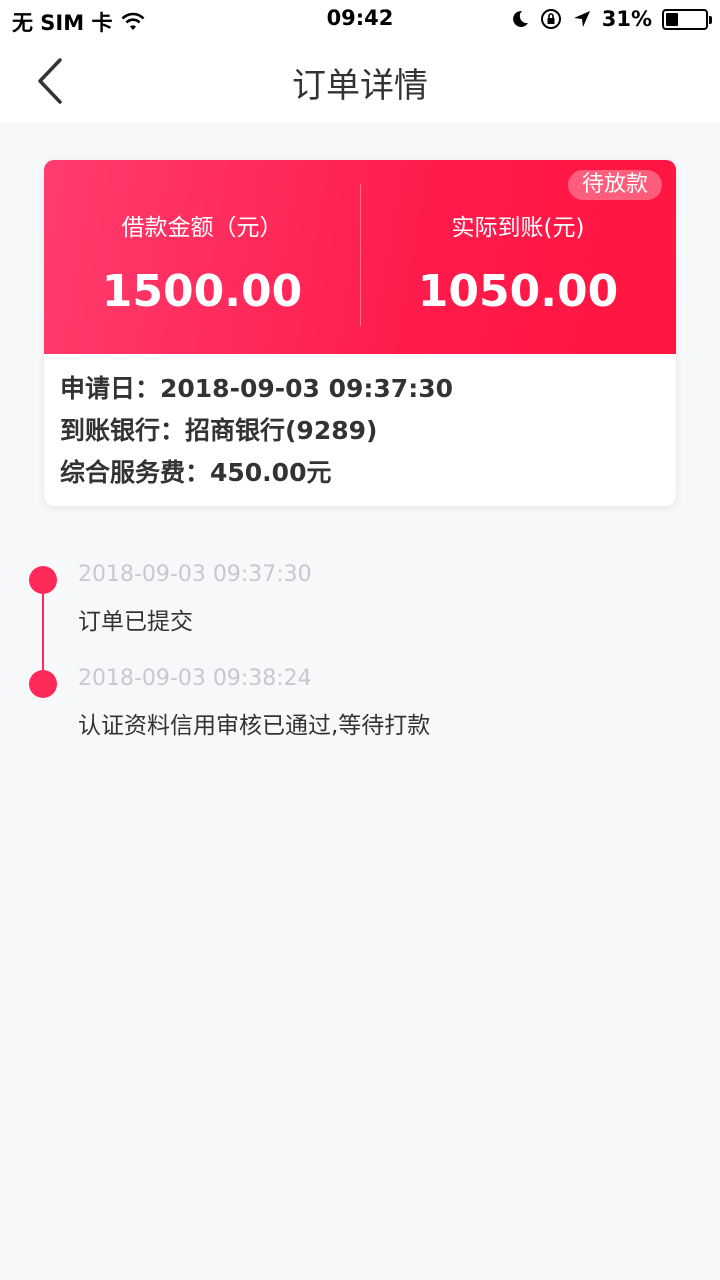 The image size is (720, 1280). What do you see at coordinates (360, 20) in the screenshot?
I see `status-bar: 无 SIM 卡 09:42 31%` at bounding box center [360, 20].